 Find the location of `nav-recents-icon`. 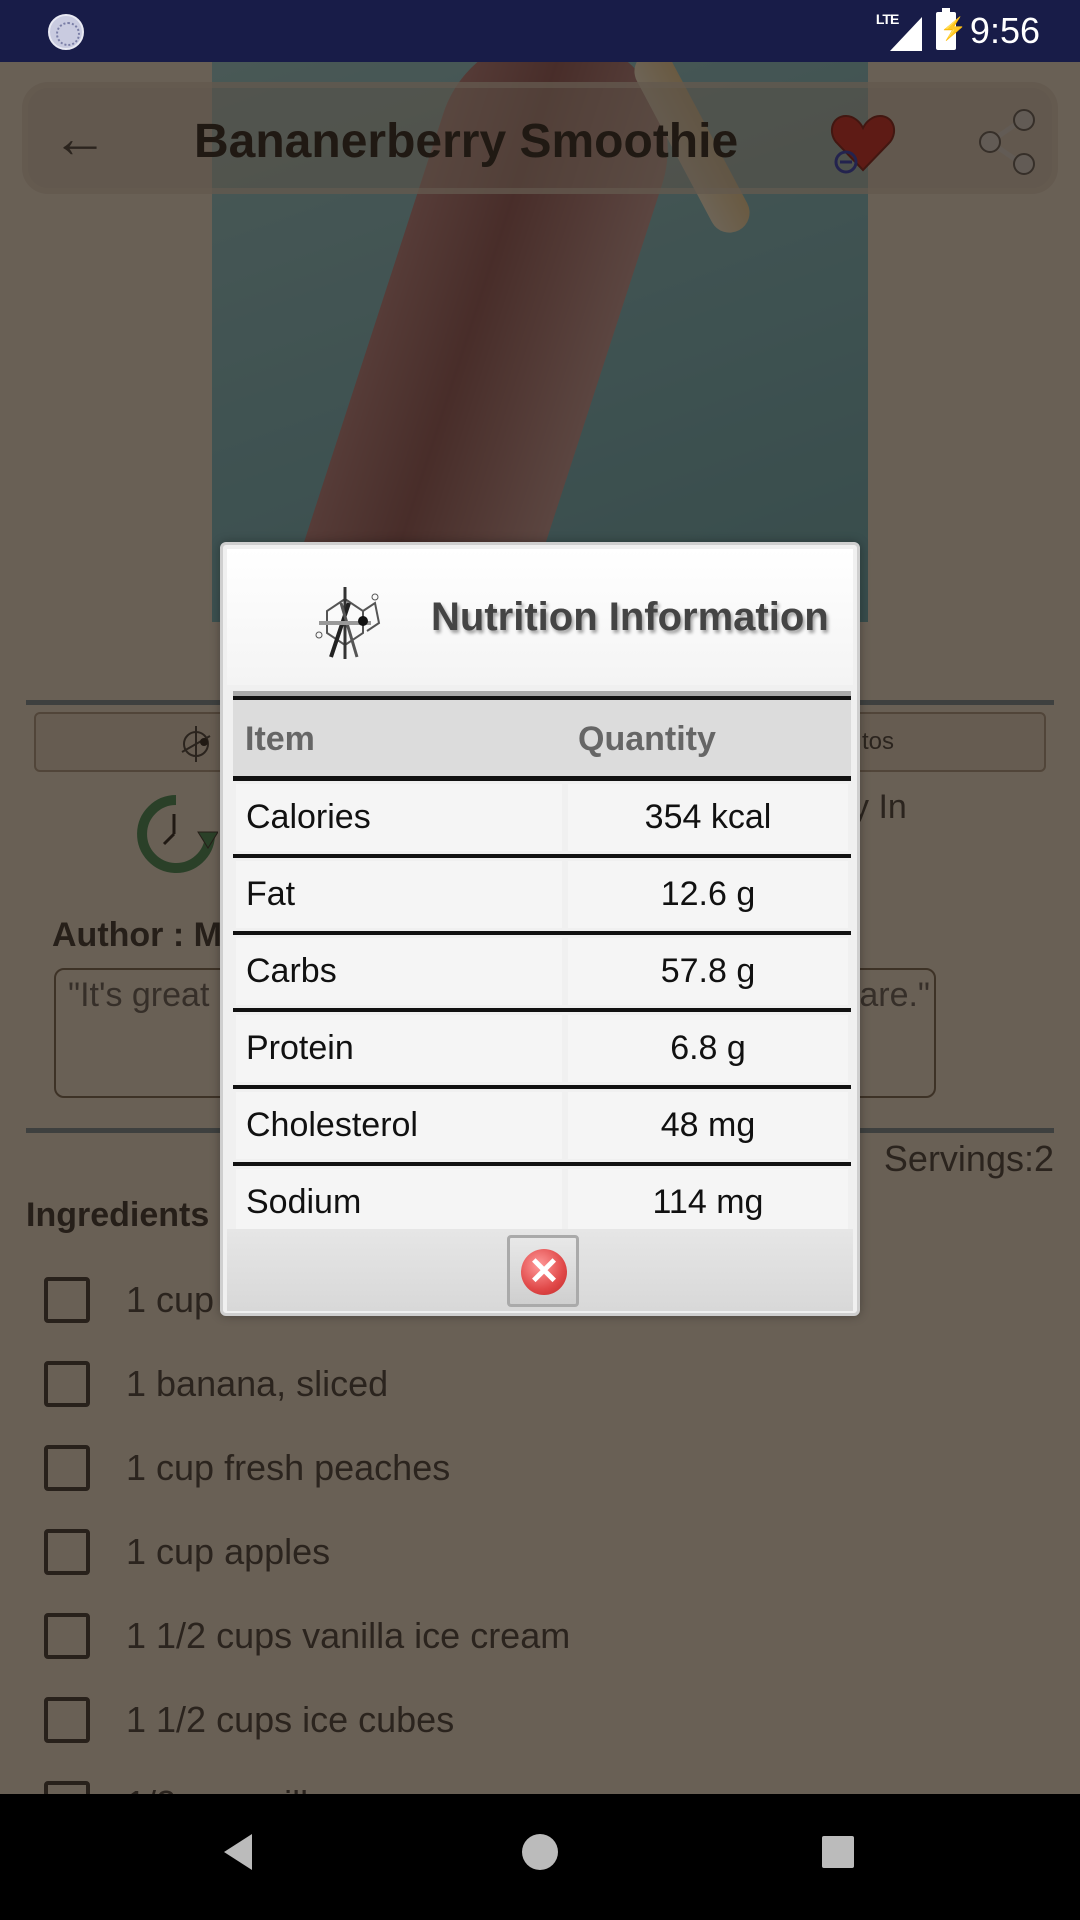

nav-recents-icon is located at coordinates (838, 1852).